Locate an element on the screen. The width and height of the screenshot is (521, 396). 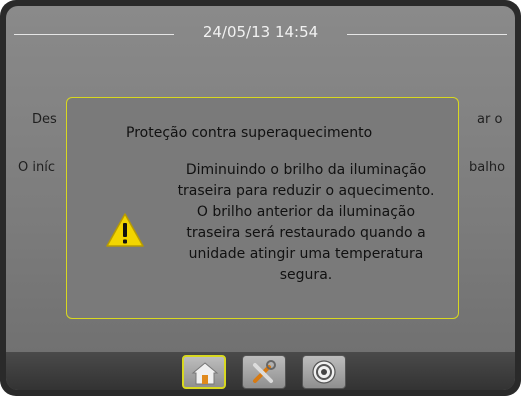
tools-icon is located at coordinates (264, 371).